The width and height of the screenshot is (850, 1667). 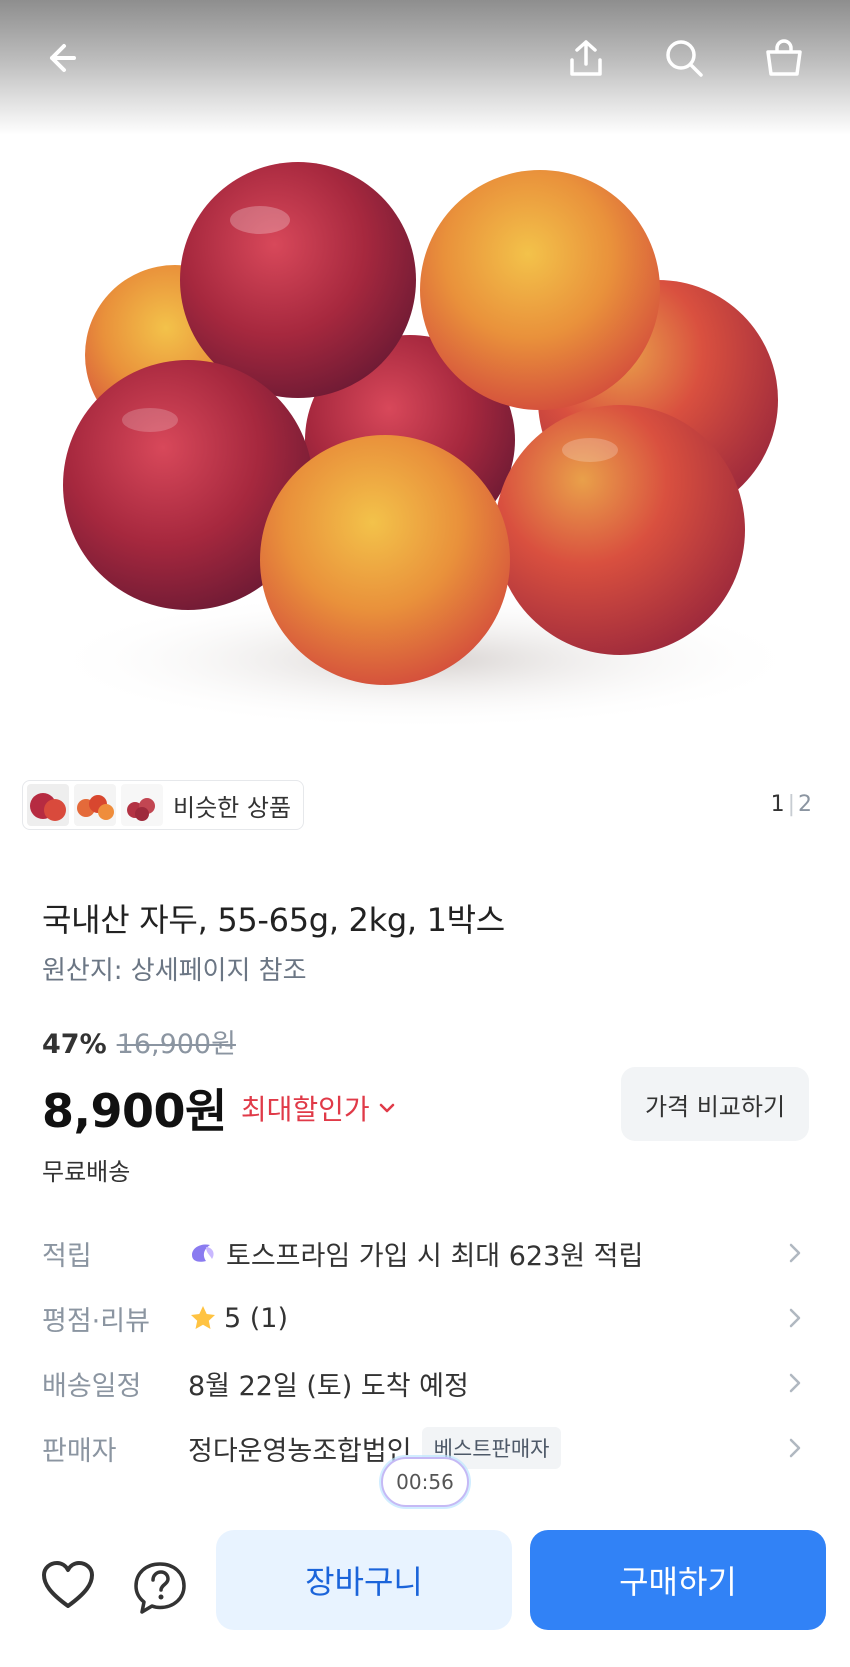 I want to click on discount-row: 47% 16,900원, so click(x=139, y=1041).